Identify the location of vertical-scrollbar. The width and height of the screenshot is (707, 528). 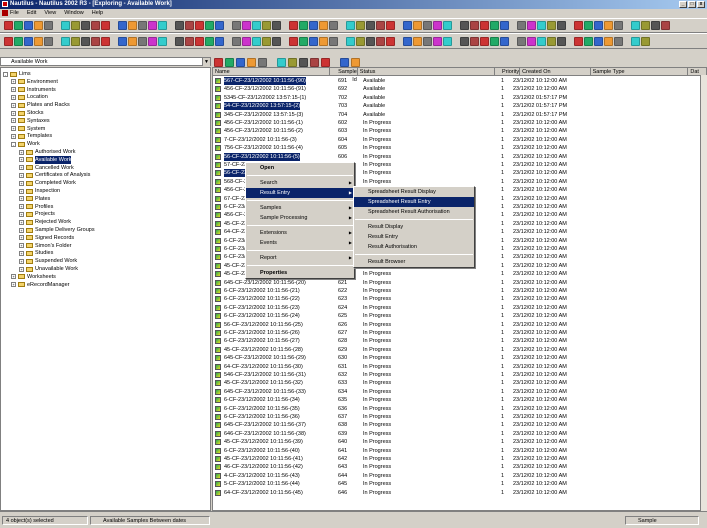
(703, 293).